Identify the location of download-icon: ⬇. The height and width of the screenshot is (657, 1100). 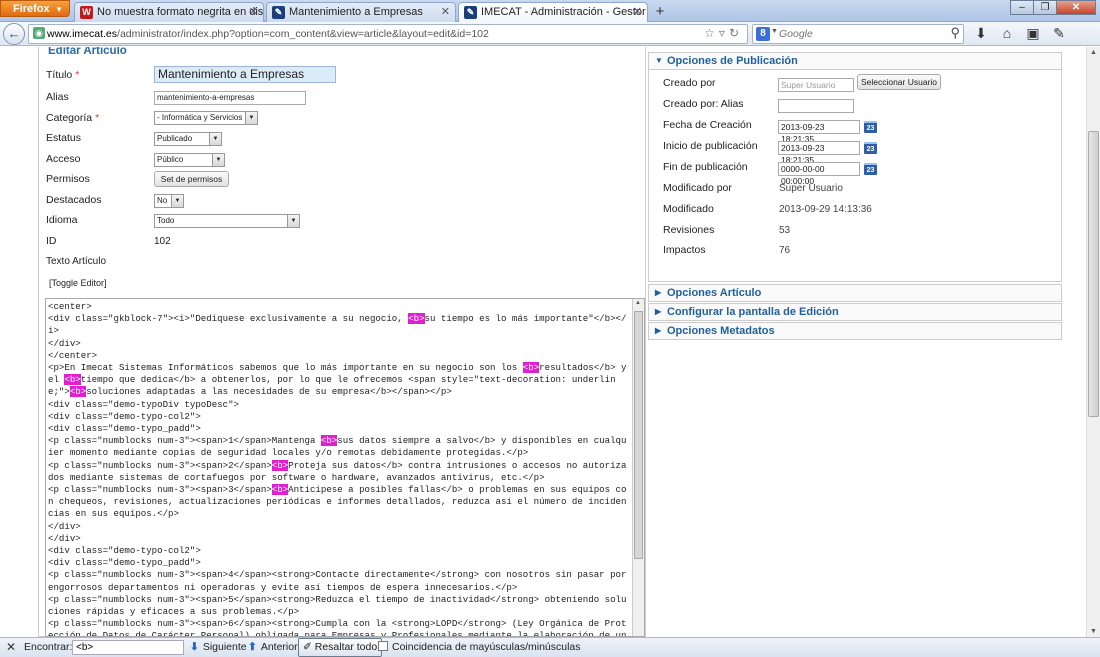
(981, 33).